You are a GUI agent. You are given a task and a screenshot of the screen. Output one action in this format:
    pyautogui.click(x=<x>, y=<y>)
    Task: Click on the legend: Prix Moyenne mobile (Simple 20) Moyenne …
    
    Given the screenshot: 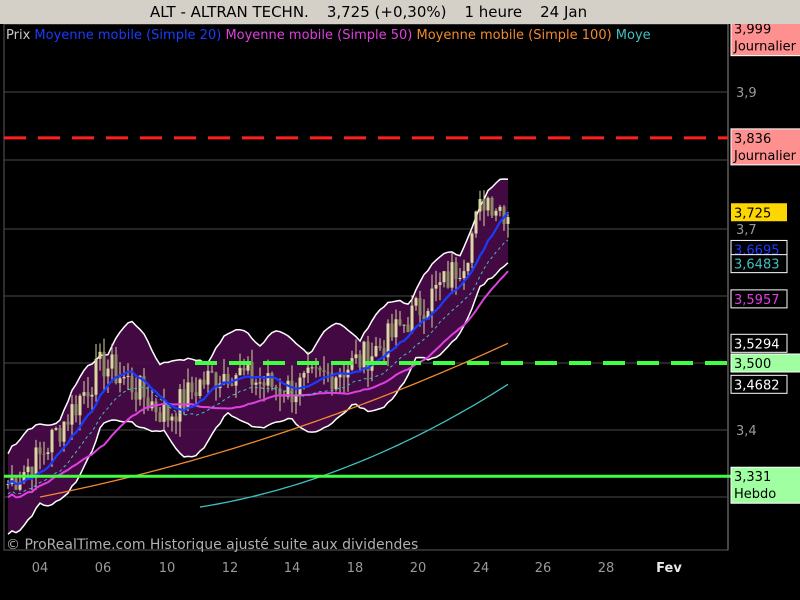 What is the action you would take?
    pyautogui.click(x=328, y=35)
    